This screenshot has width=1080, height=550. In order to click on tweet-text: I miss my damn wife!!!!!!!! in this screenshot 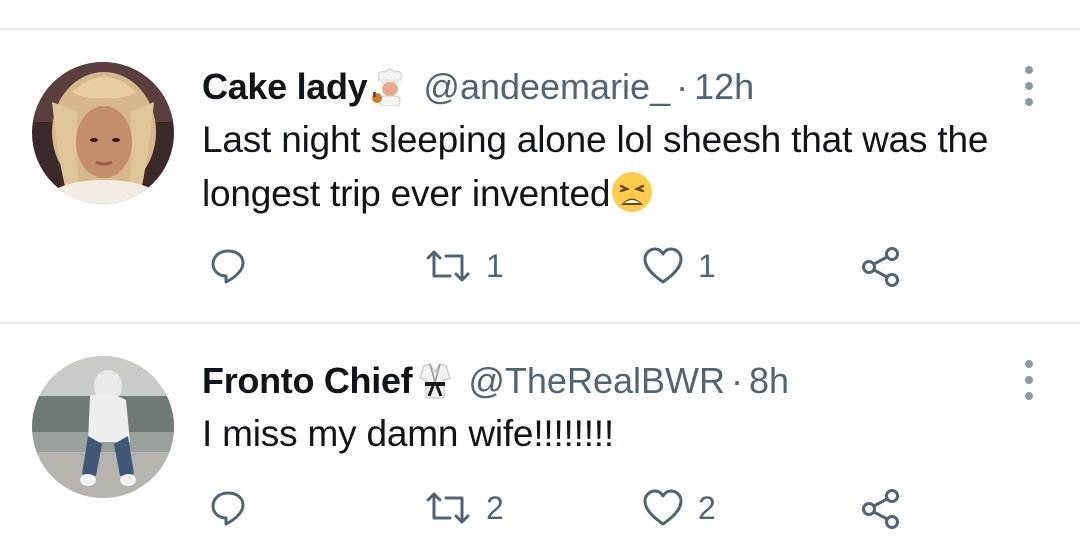, I will do `click(632, 434)`.